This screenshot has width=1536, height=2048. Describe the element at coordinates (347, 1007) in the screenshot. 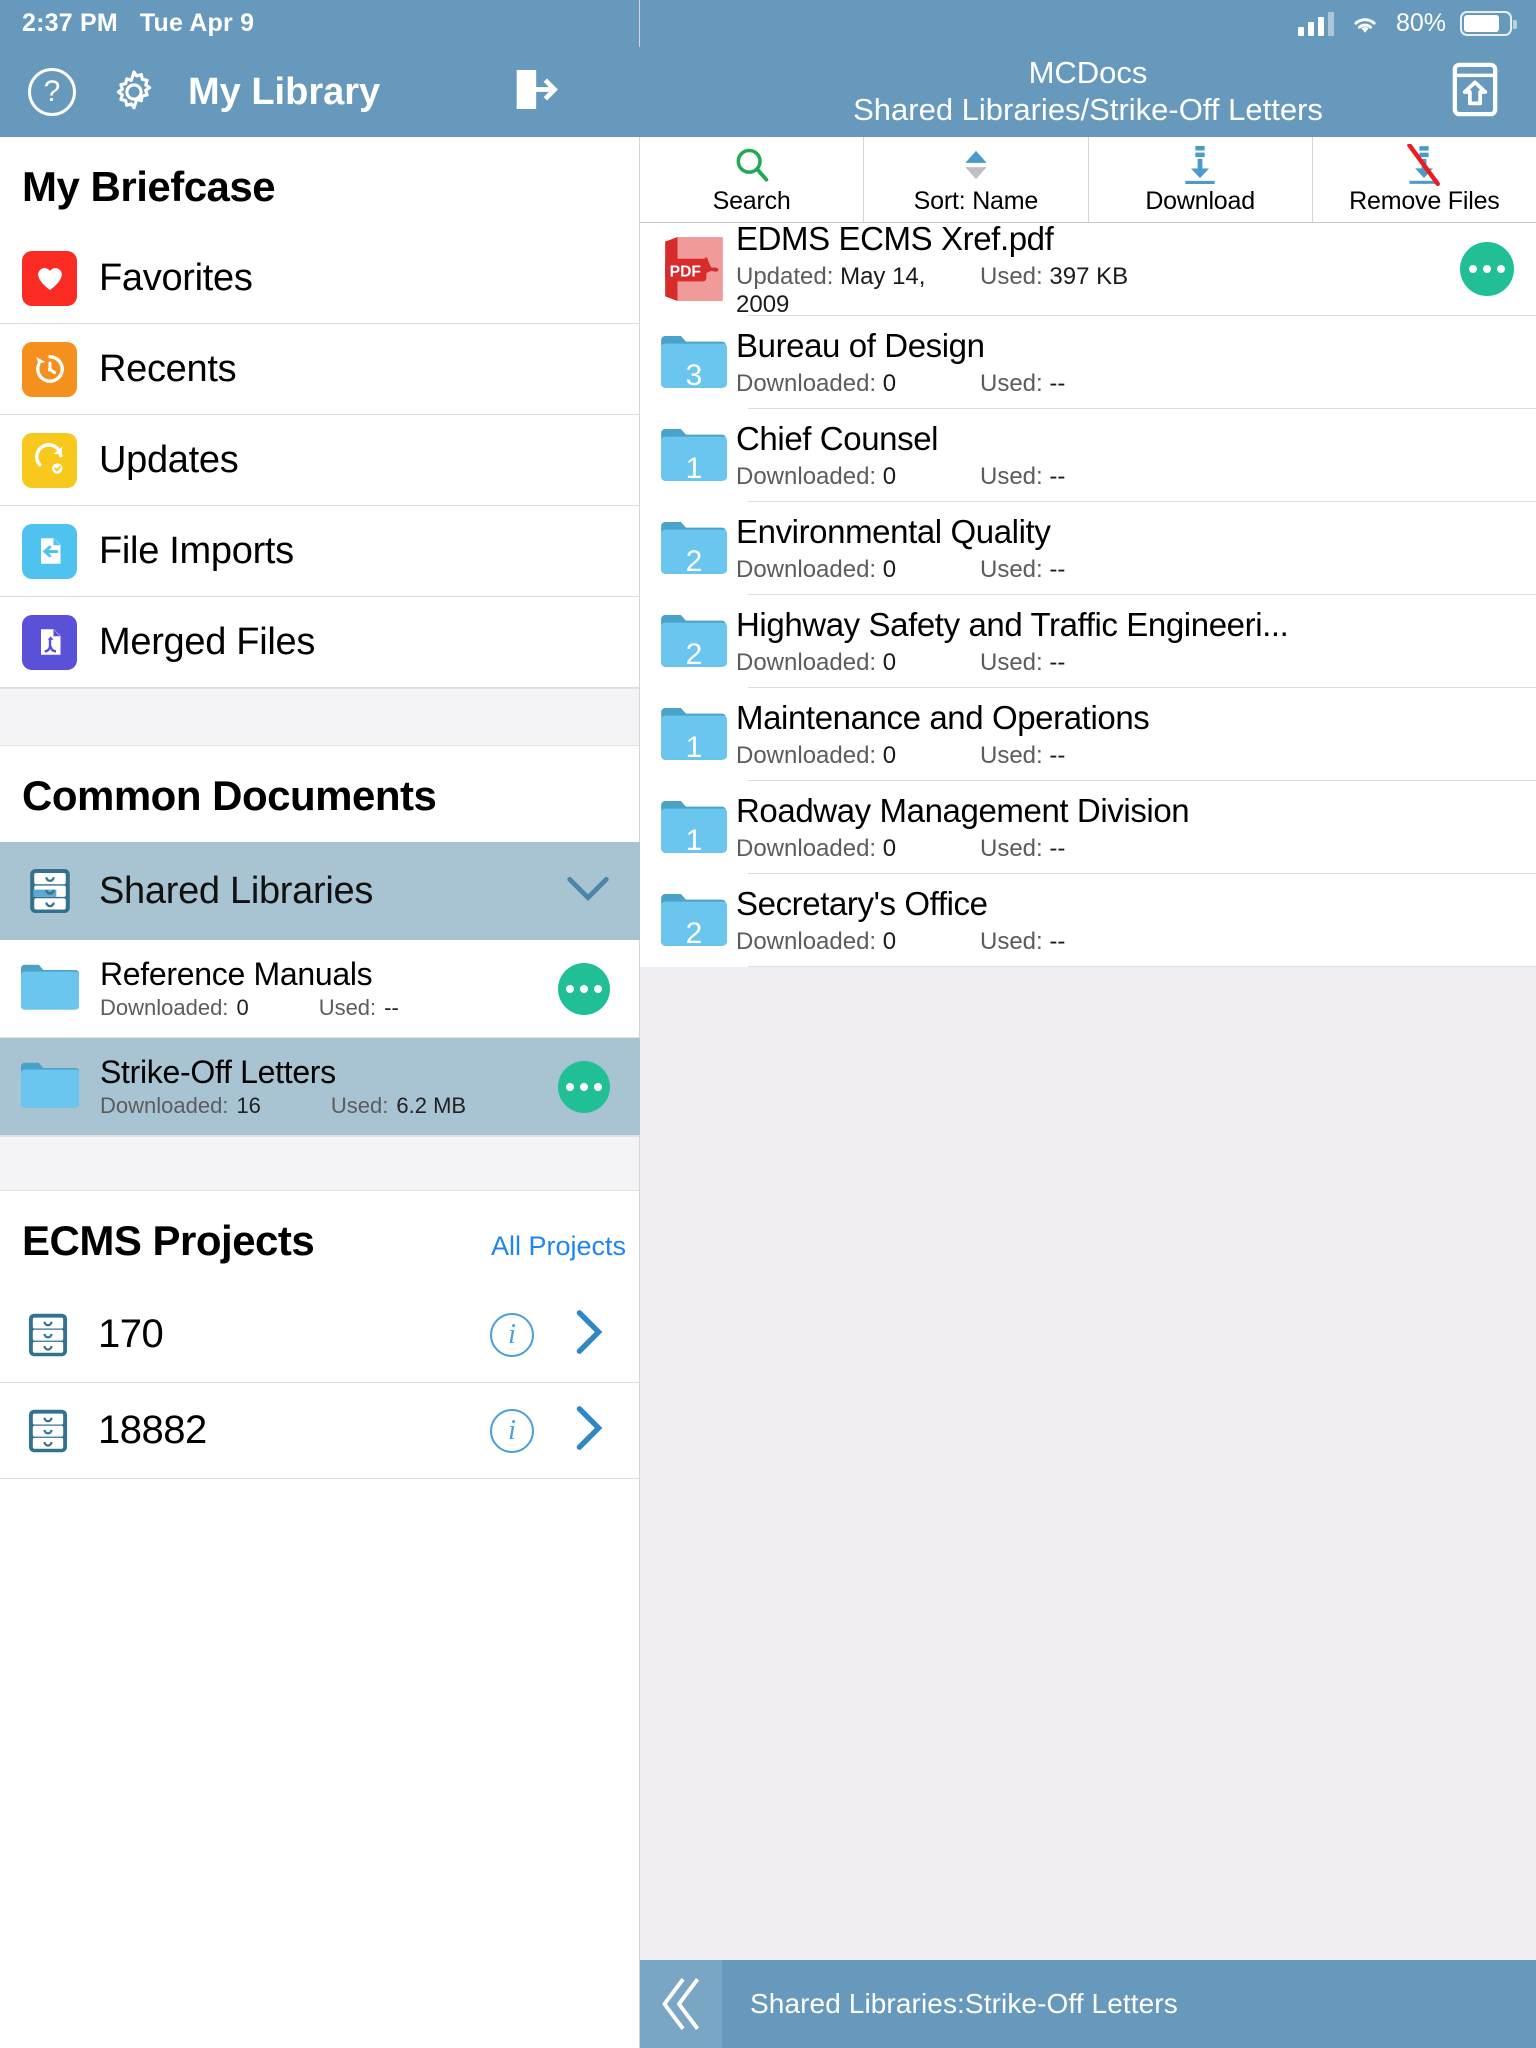

I see `used-label: Used:` at that location.